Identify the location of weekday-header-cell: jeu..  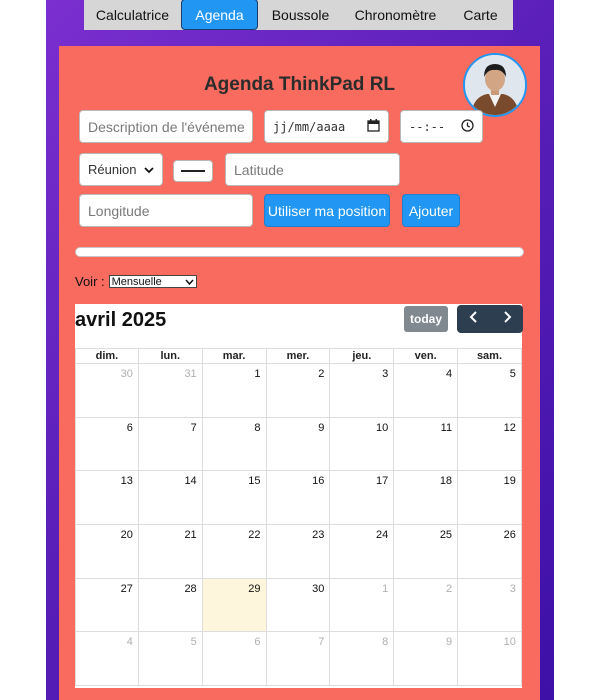
(362, 356).